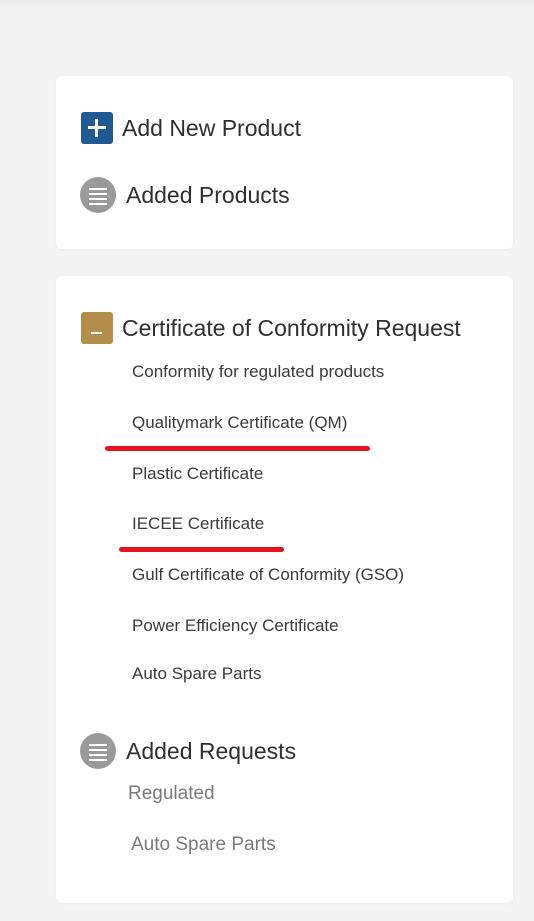  What do you see at coordinates (197, 474) in the screenshot?
I see `certificate-item-plastic: Plastic Certificate` at bounding box center [197, 474].